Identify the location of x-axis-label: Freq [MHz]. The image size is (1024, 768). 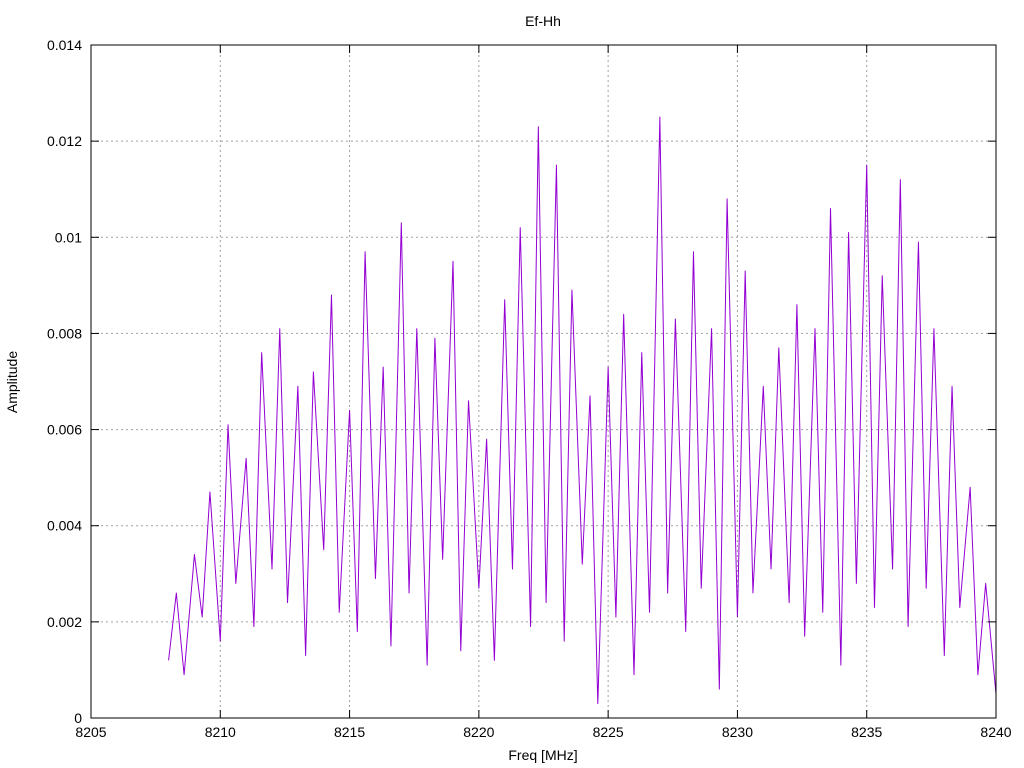
(542, 755).